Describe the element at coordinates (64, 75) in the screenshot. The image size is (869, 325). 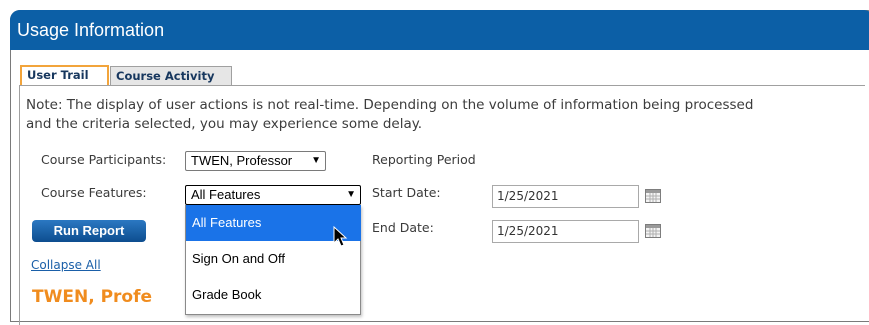
I see `tab-user-trail: User Trail` at that location.